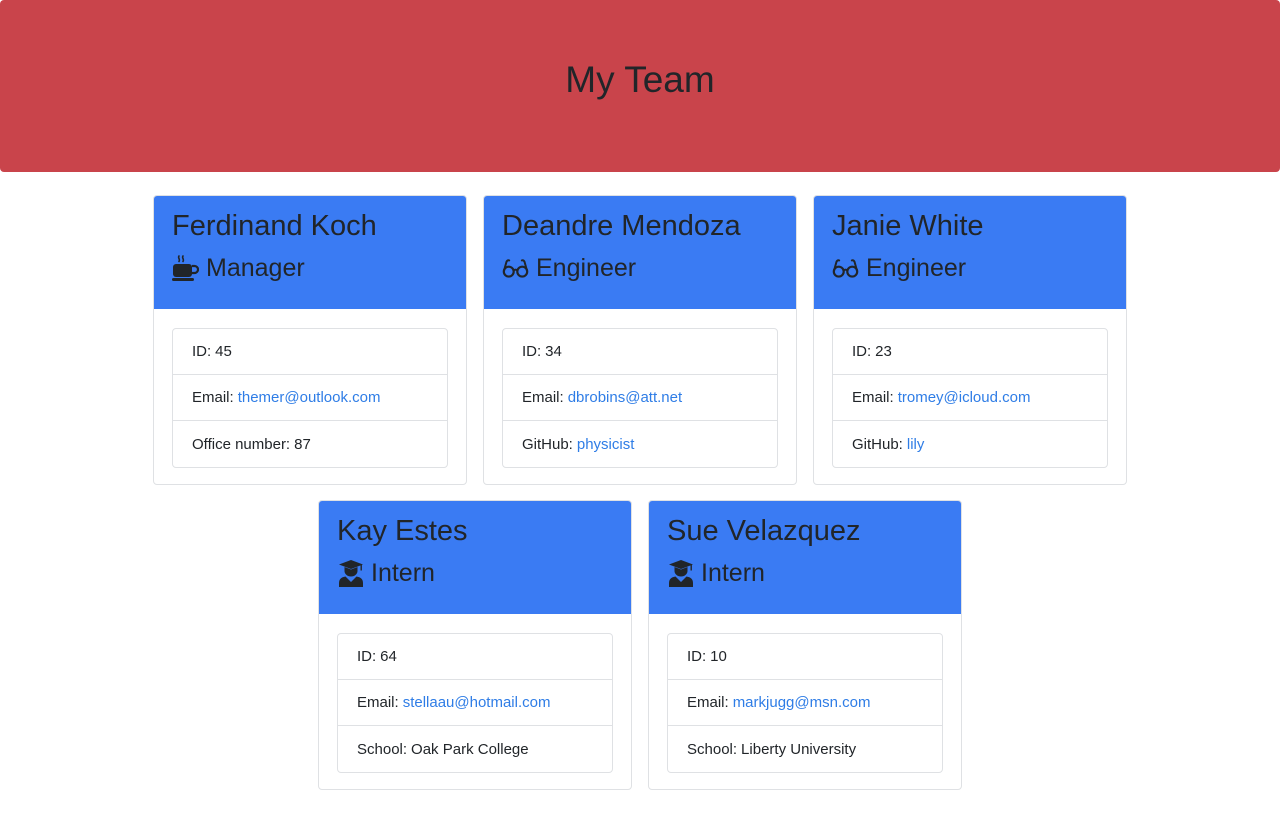  I want to click on employee-name: Janie White, so click(908, 226).